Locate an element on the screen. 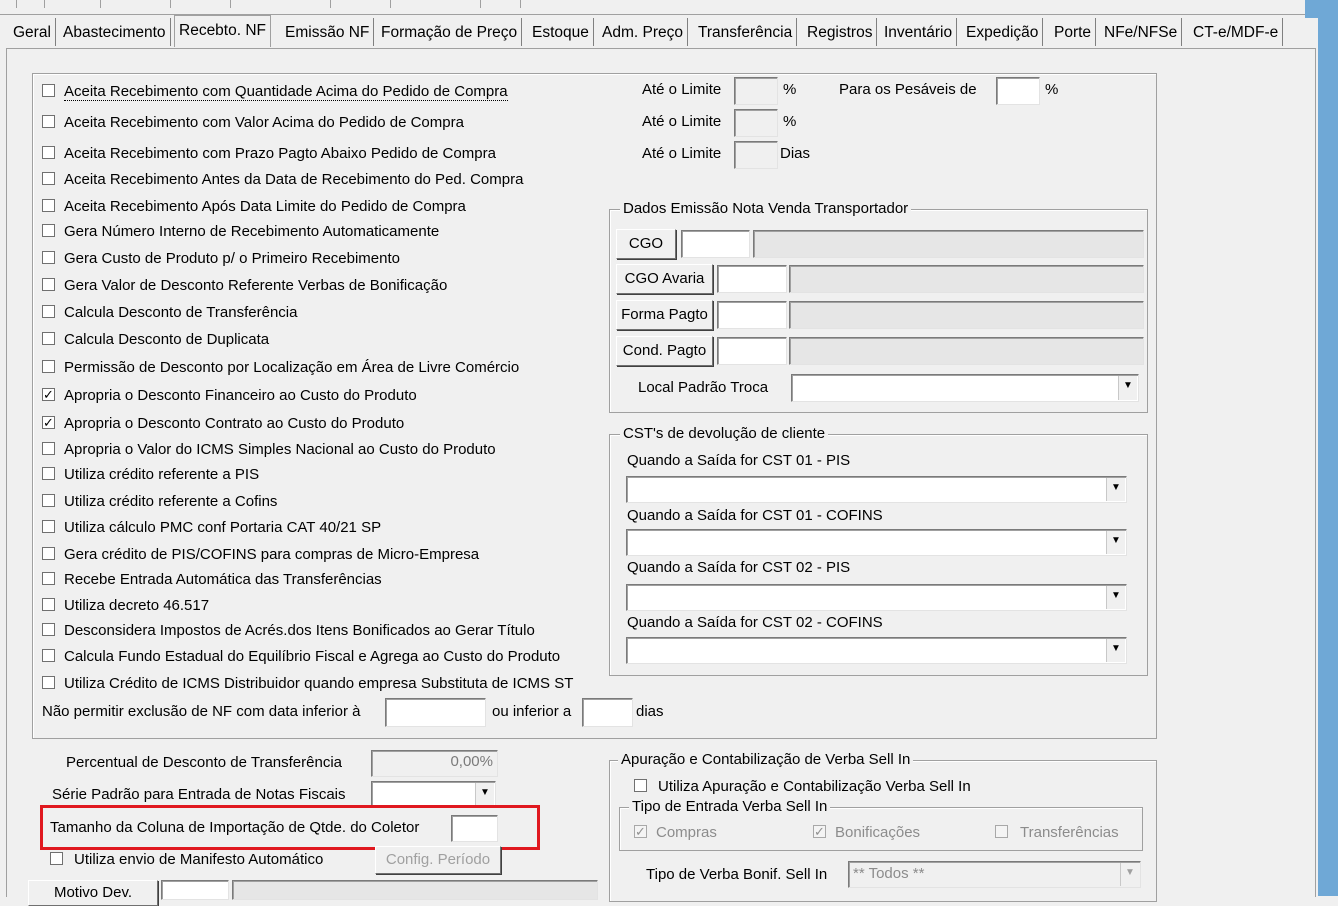 The height and width of the screenshot is (906, 1338). cst-pis01-combo: ▼ is located at coordinates (876, 489).